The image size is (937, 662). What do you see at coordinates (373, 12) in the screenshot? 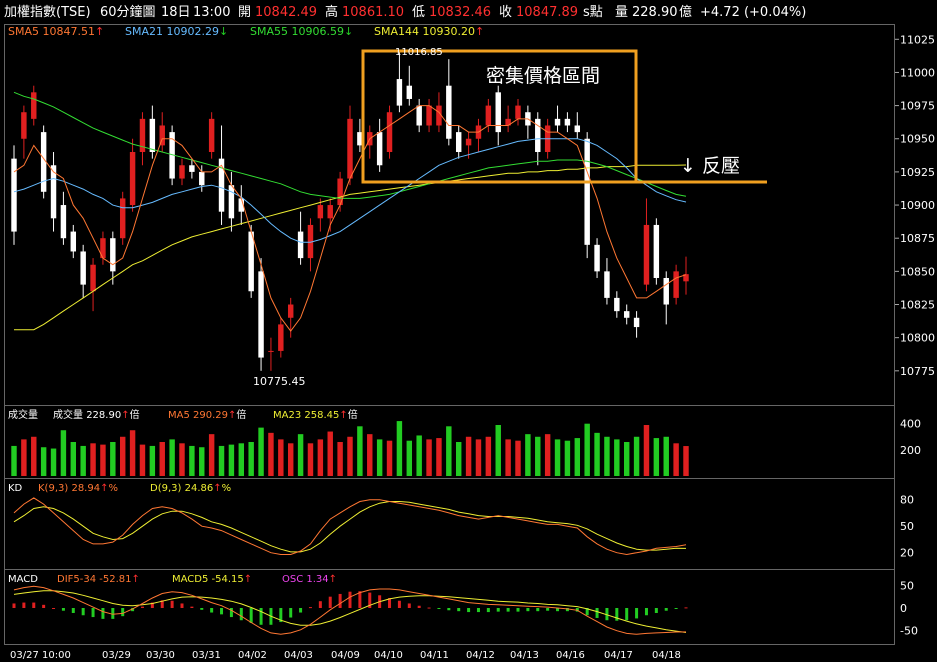
I see `high-value: 10861.10` at bounding box center [373, 12].